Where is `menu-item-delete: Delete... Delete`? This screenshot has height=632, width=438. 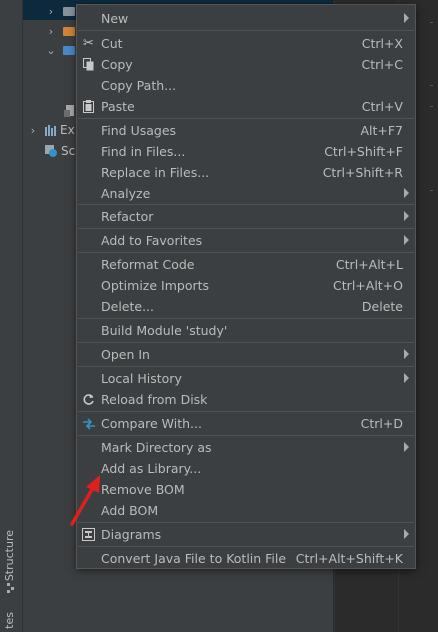 menu-item-delete: Delete... Delete is located at coordinates (246, 306).